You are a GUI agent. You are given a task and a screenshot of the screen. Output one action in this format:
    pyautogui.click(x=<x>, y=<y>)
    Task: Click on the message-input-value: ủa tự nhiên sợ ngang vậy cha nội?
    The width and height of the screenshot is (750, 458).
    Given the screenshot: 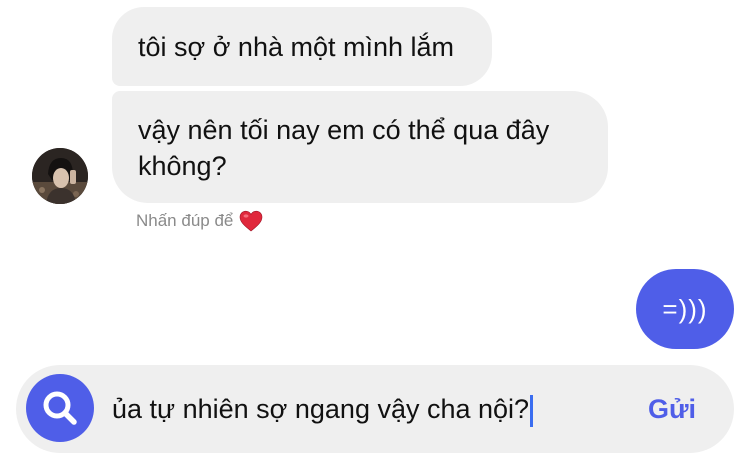 What is the action you would take?
    pyautogui.click(x=321, y=409)
    